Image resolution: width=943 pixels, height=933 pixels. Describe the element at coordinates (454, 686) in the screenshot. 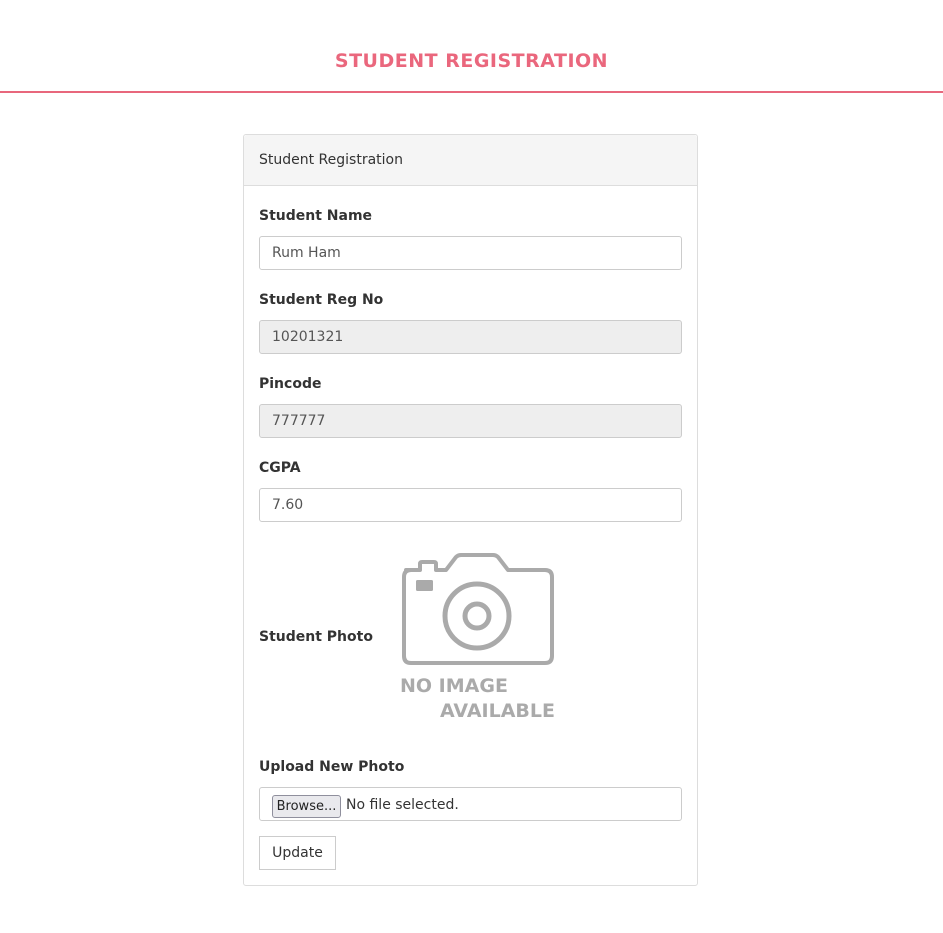

I see `no-image-text-line1: NO IMAGE` at that location.